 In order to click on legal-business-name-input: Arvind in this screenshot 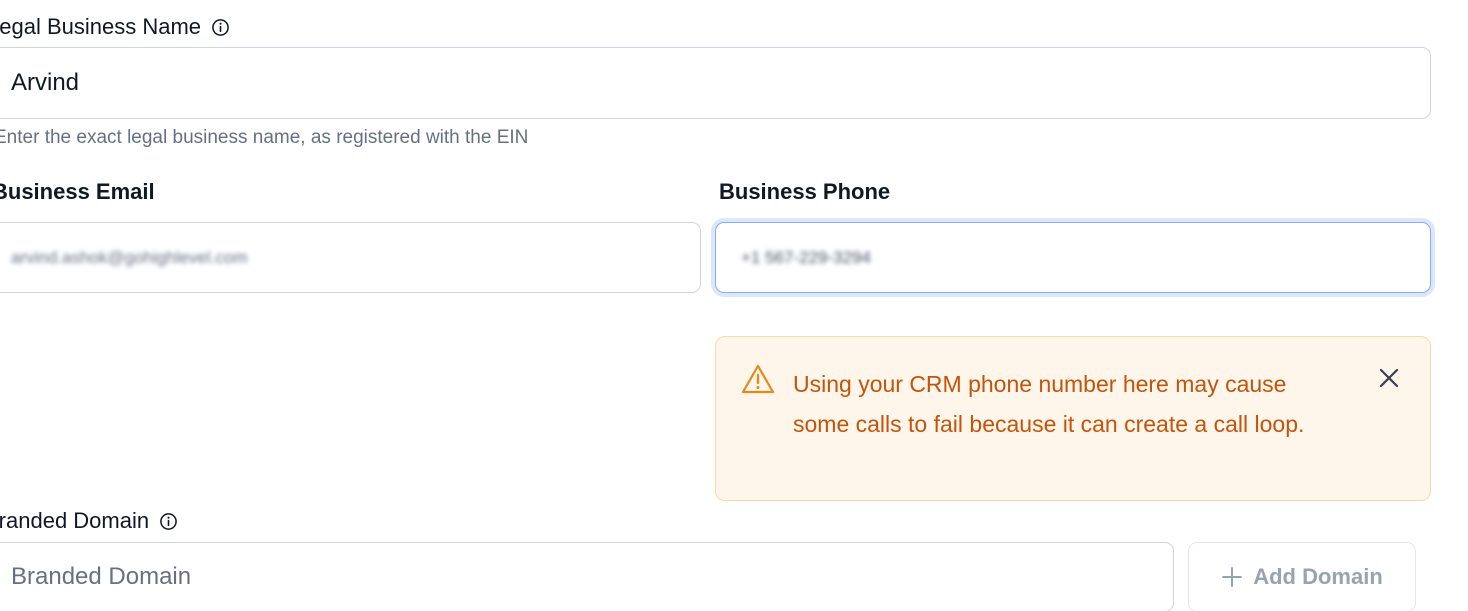, I will do `click(715, 83)`.